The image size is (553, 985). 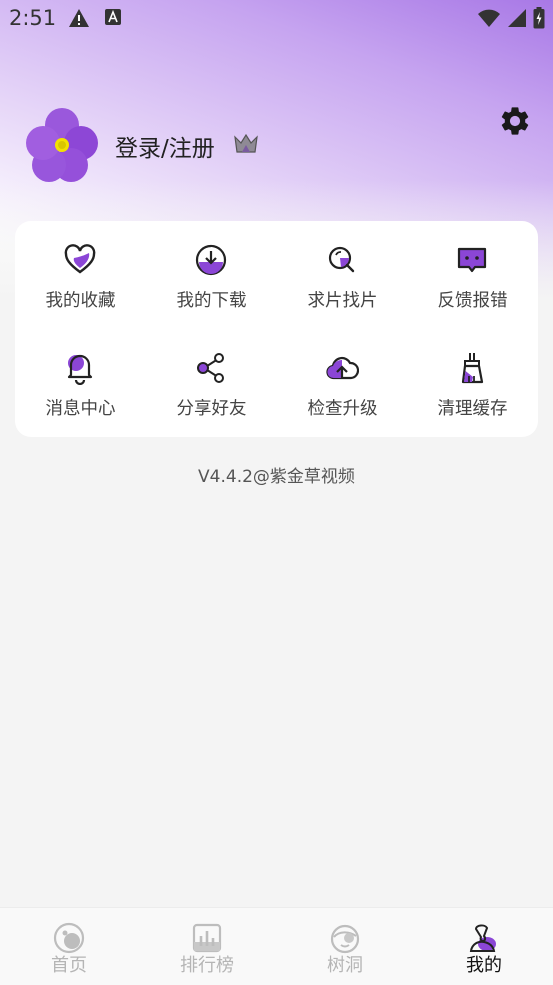 What do you see at coordinates (80, 301) in the screenshot?
I see `menu-item-label: 我的收藏` at bounding box center [80, 301].